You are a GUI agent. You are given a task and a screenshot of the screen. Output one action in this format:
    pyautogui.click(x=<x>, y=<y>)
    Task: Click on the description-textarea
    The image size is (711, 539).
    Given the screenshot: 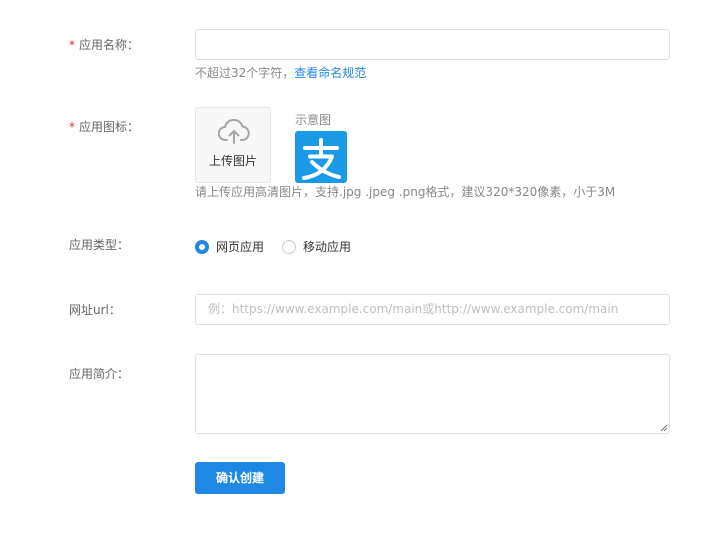 What is the action you would take?
    pyautogui.click(x=432, y=394)
    